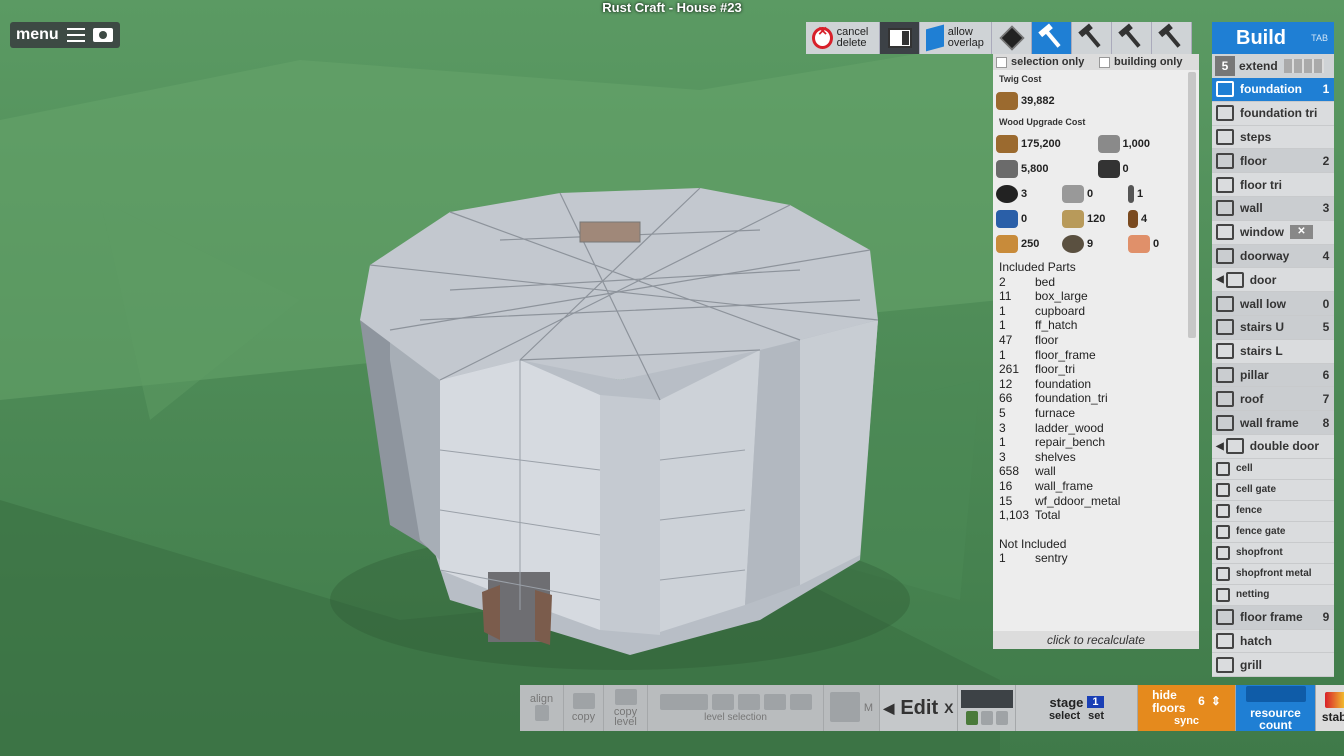 The image size is (1344, 756). What do you see at coordinates (1330, 708) in the screenshot?
I see `stability-button: stability` at bounding box center [1330, 708].